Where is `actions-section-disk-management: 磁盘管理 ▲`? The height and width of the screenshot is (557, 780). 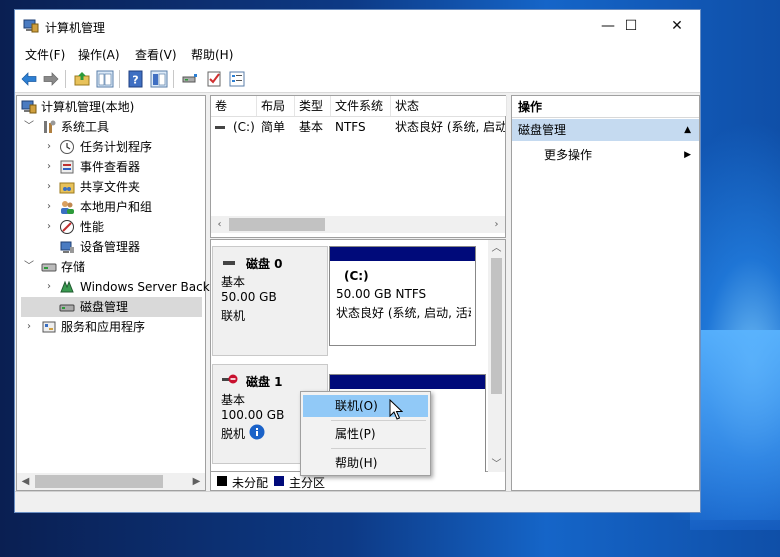 actions-section-disk-management: 磁盘管理 ▲ is located at coordinates (605, 130).